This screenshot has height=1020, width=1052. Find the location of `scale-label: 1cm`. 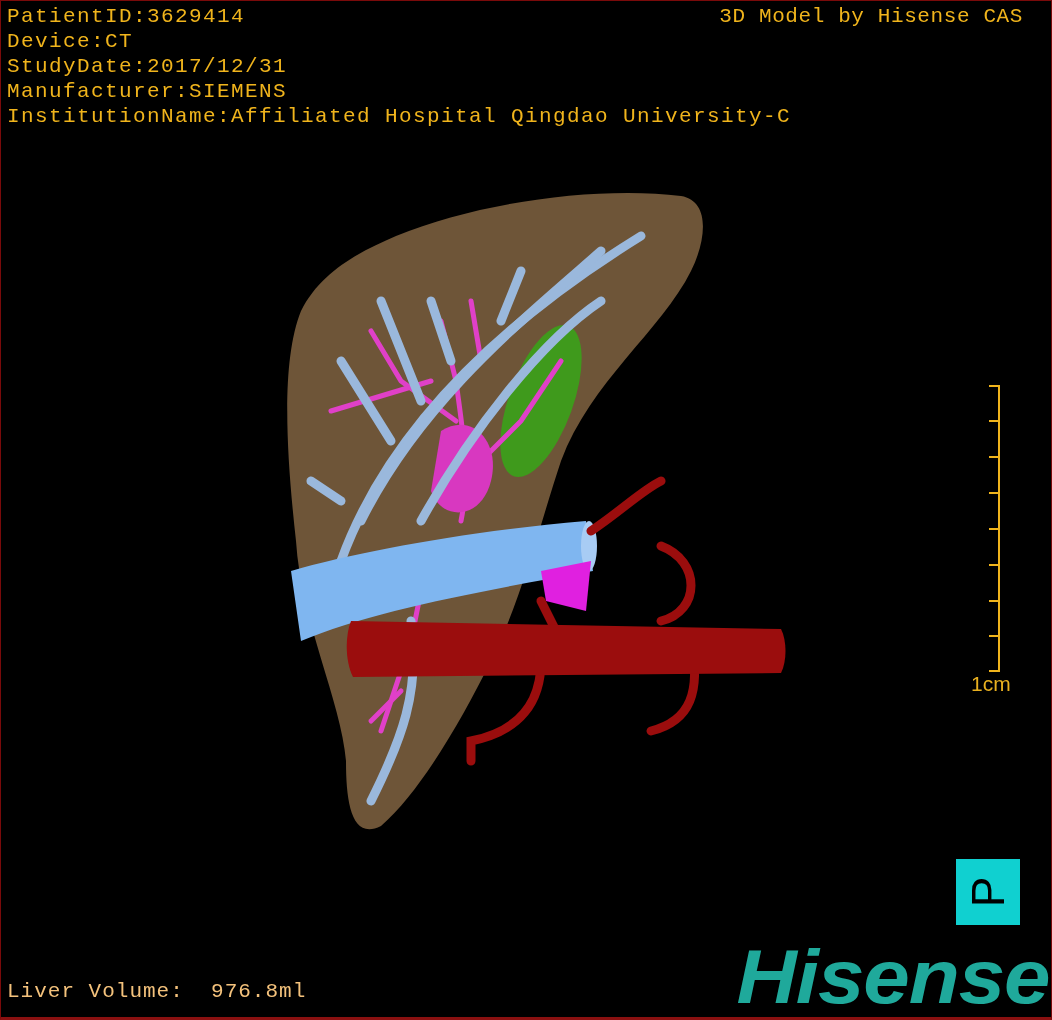

scale-label: 1cm is located at coordinates (991, 684).